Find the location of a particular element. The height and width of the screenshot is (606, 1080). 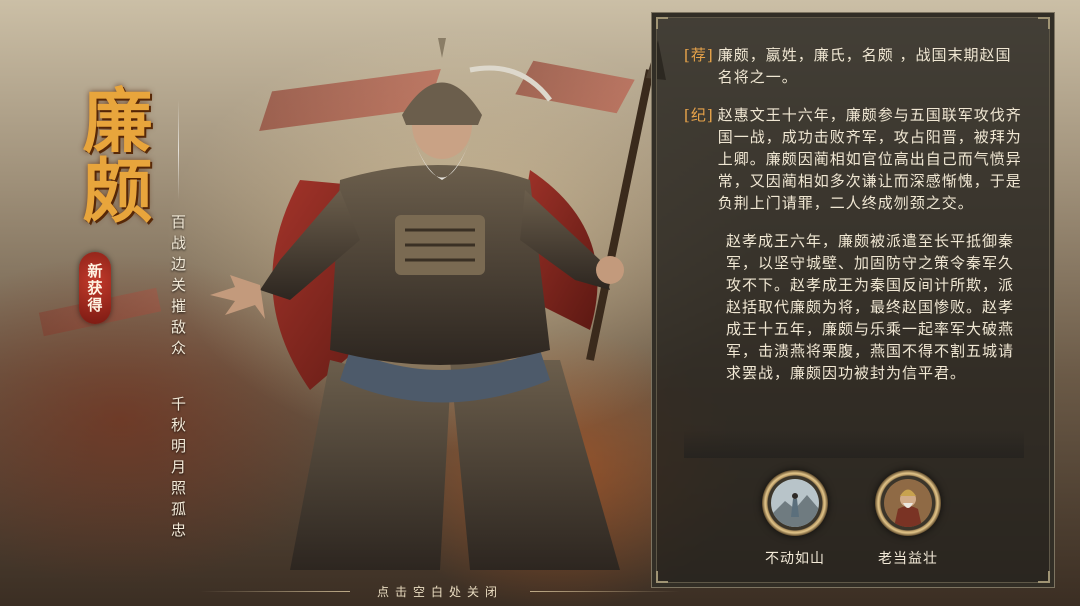

recommend-tag: [荐] is located at coordinates (699, 55).